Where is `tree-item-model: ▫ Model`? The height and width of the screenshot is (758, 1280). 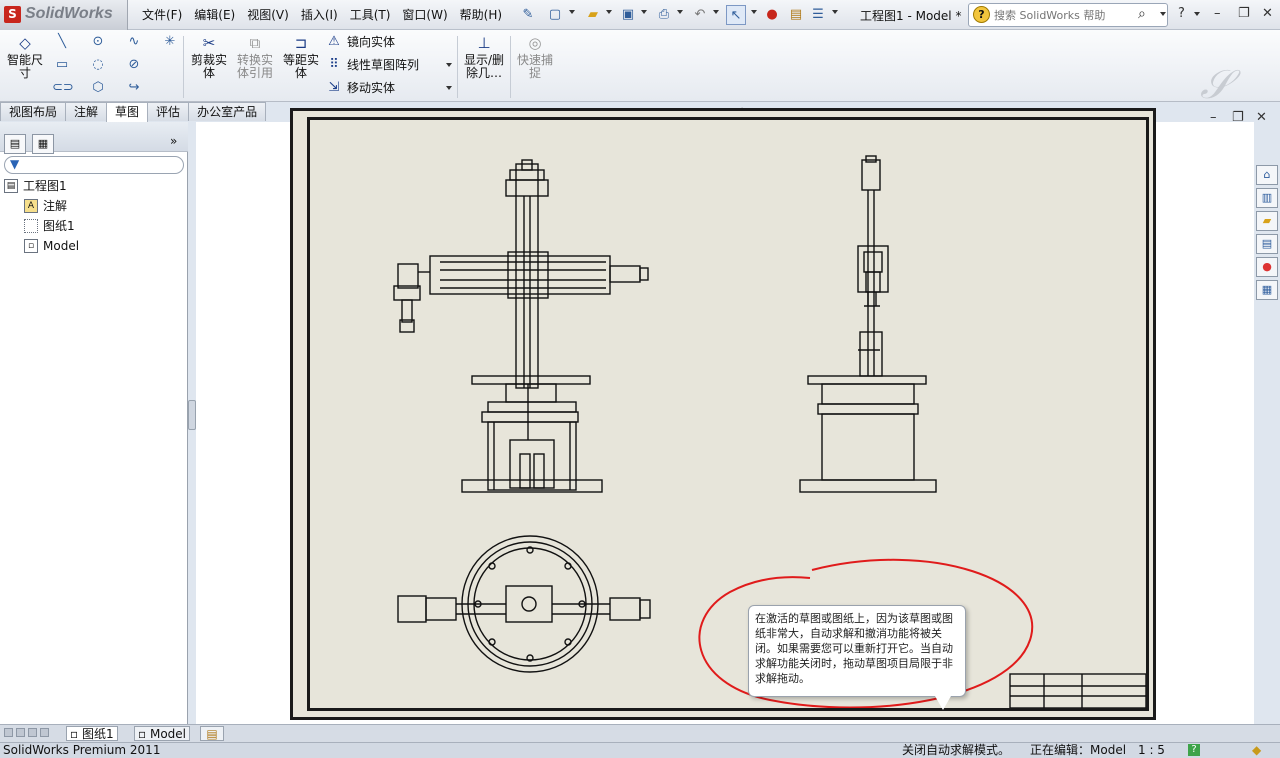
tree-item-model: ▫ Model is located at coordinates (51, 246).